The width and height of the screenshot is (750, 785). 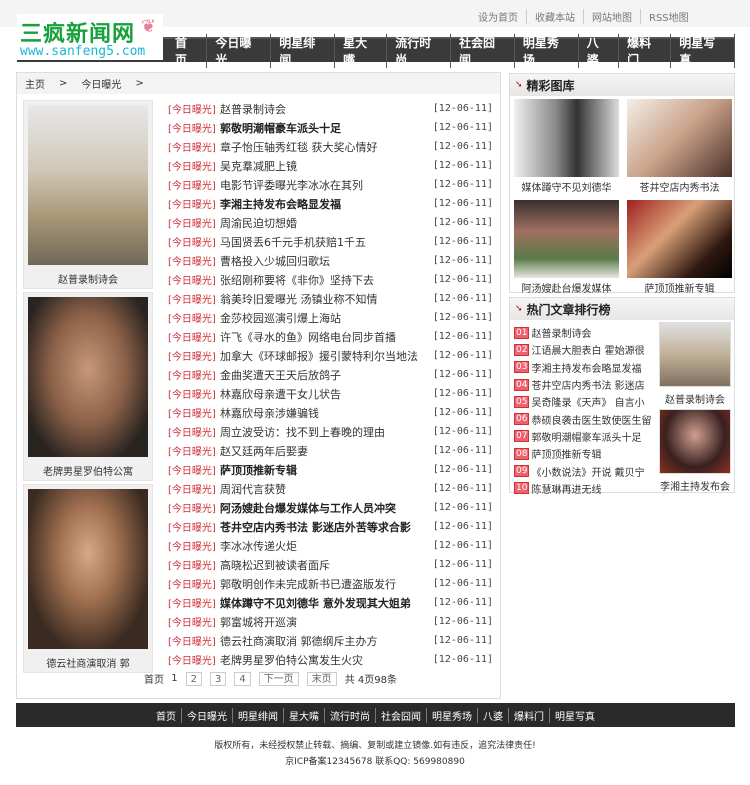 I want to click on nav-item: 明星写真, so click(x=703, y=50).